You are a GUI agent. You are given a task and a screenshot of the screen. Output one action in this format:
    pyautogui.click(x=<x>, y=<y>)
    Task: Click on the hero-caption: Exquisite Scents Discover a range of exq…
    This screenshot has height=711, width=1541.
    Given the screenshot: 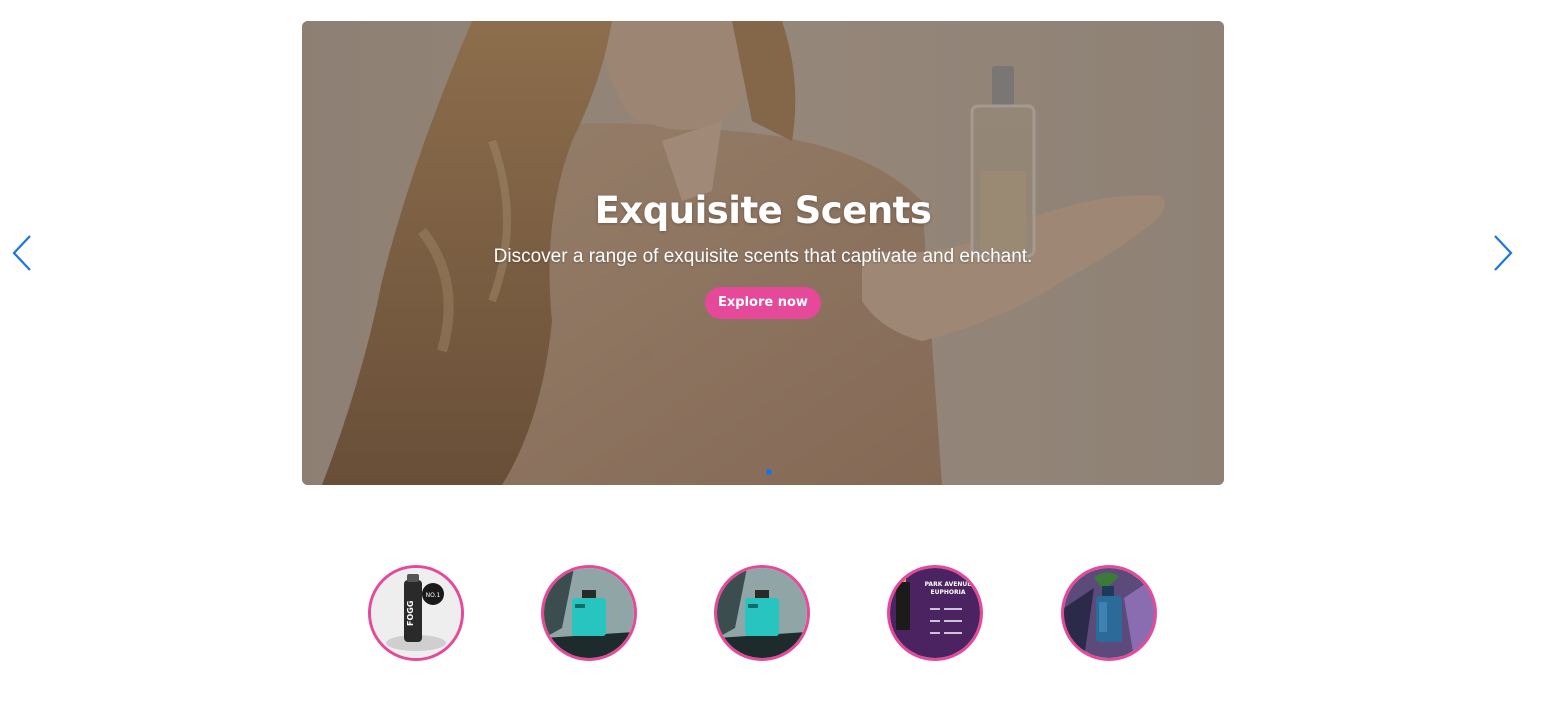 What is the action you would take?
    pyautogui.click(x=763, y=254)
    